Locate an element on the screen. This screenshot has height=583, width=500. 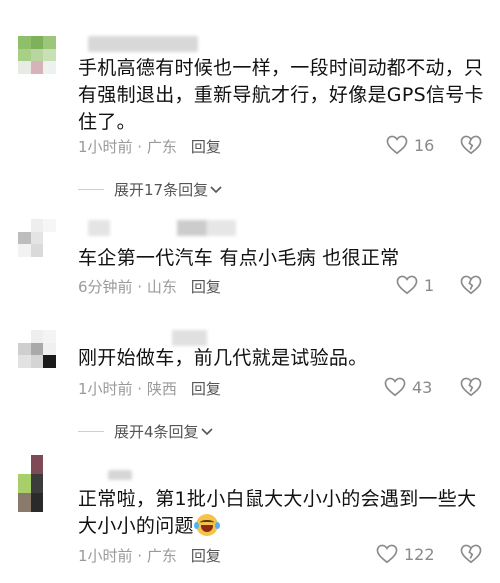
time-location: 1小时前 · 陕西 is located at coordinates (127, 389).